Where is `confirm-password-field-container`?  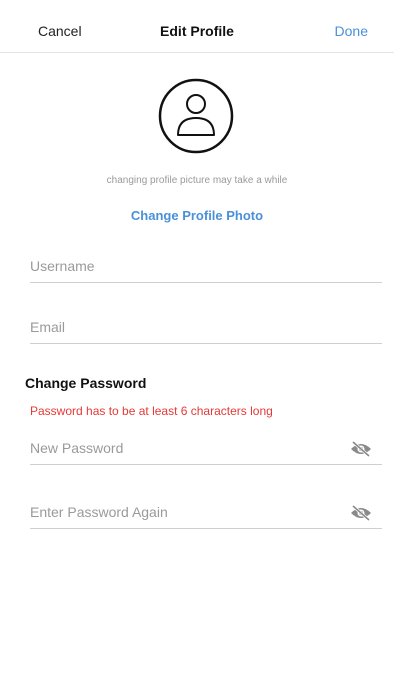 confirm-password-field-container is located at coordinates (206, 513).